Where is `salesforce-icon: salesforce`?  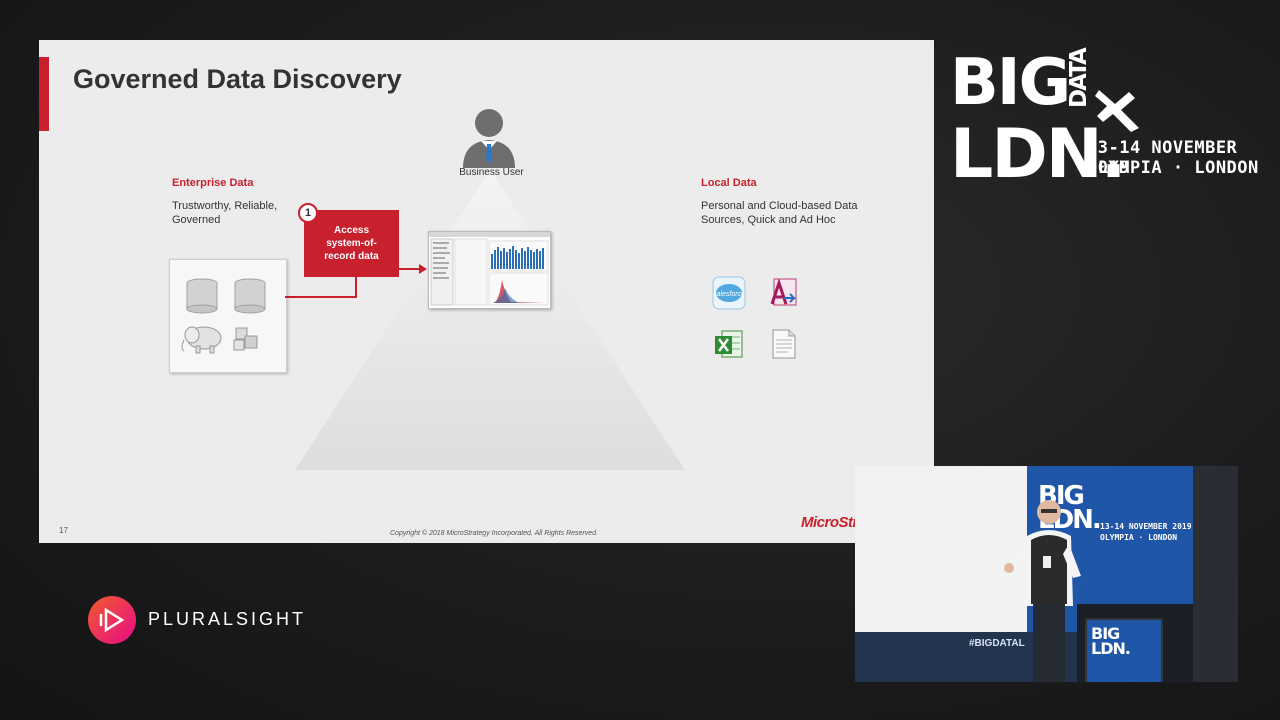 salesforce-icon: salesforce is located at coordinates (729, 293).